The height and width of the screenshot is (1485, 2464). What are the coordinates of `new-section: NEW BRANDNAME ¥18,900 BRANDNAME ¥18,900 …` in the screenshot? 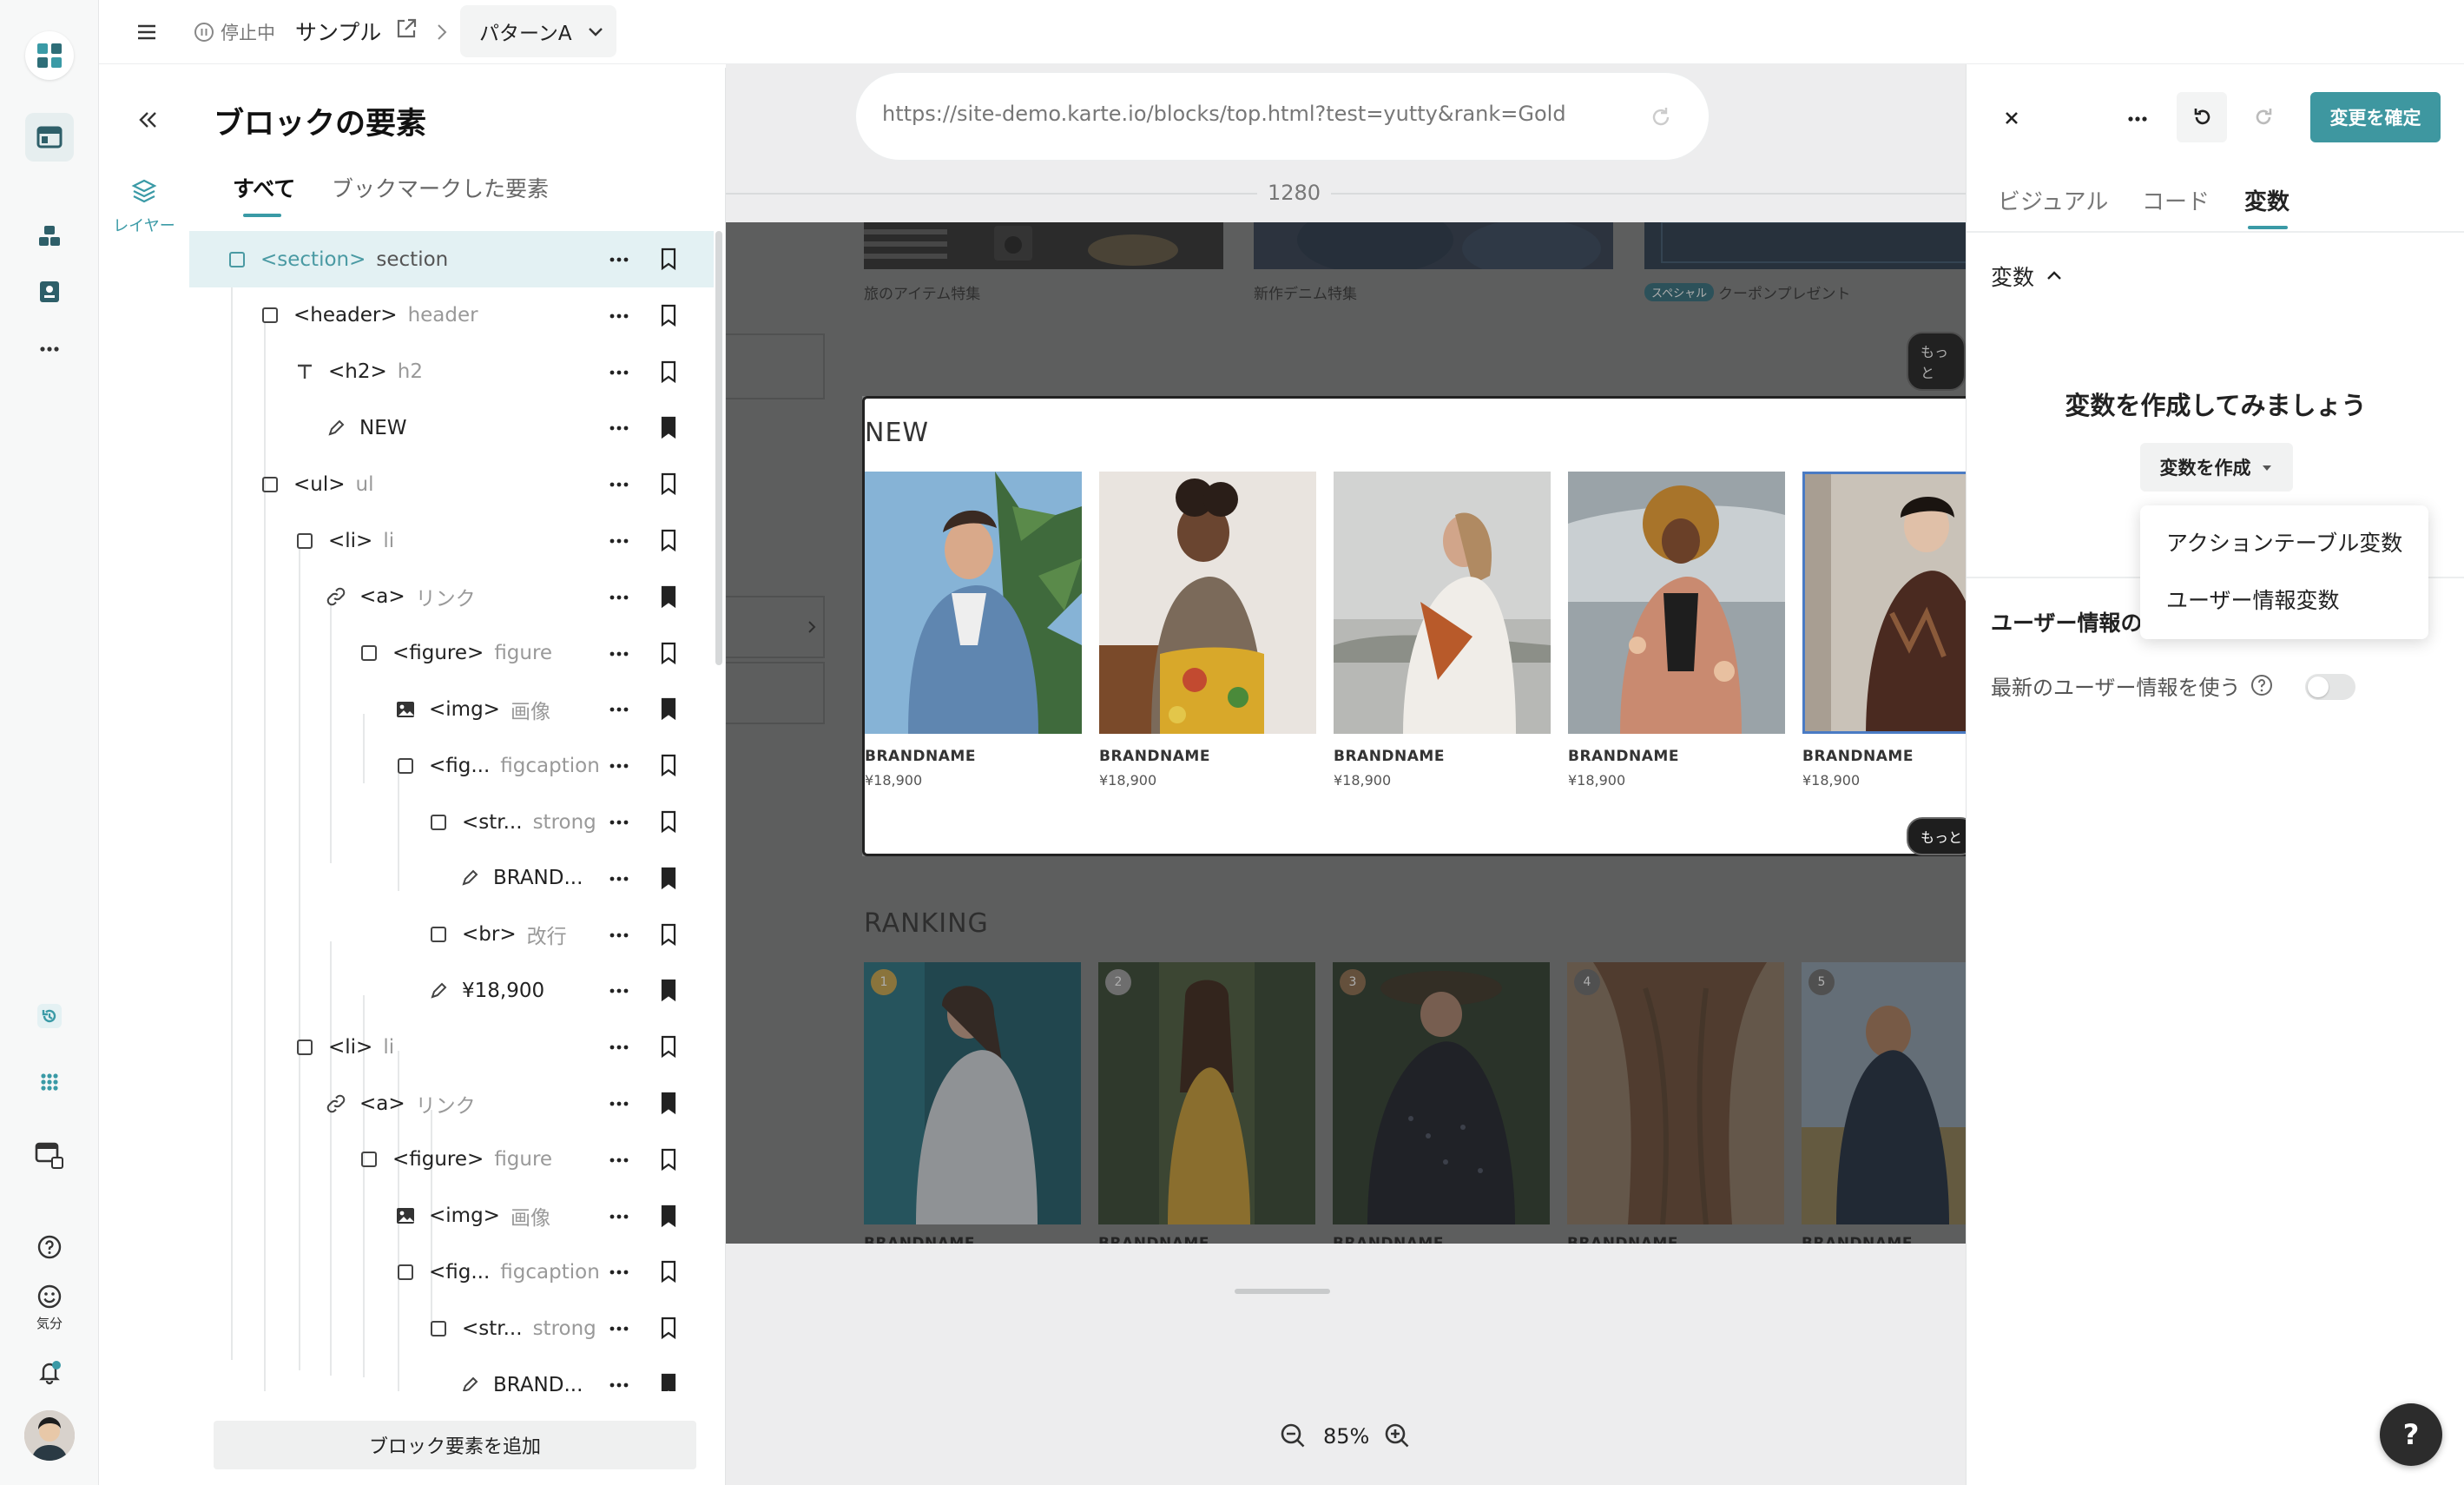 It's located at (1414, 626).